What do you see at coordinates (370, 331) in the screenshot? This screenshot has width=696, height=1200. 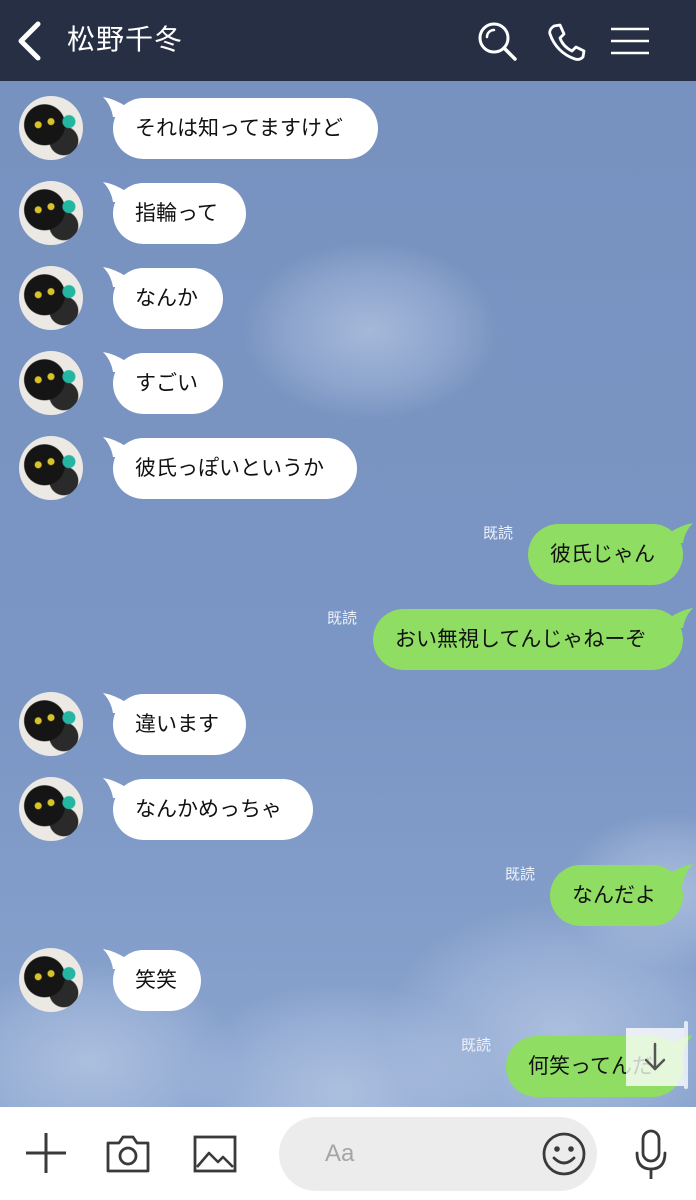 I see `background-cloud` at bounding box center [370, 331].